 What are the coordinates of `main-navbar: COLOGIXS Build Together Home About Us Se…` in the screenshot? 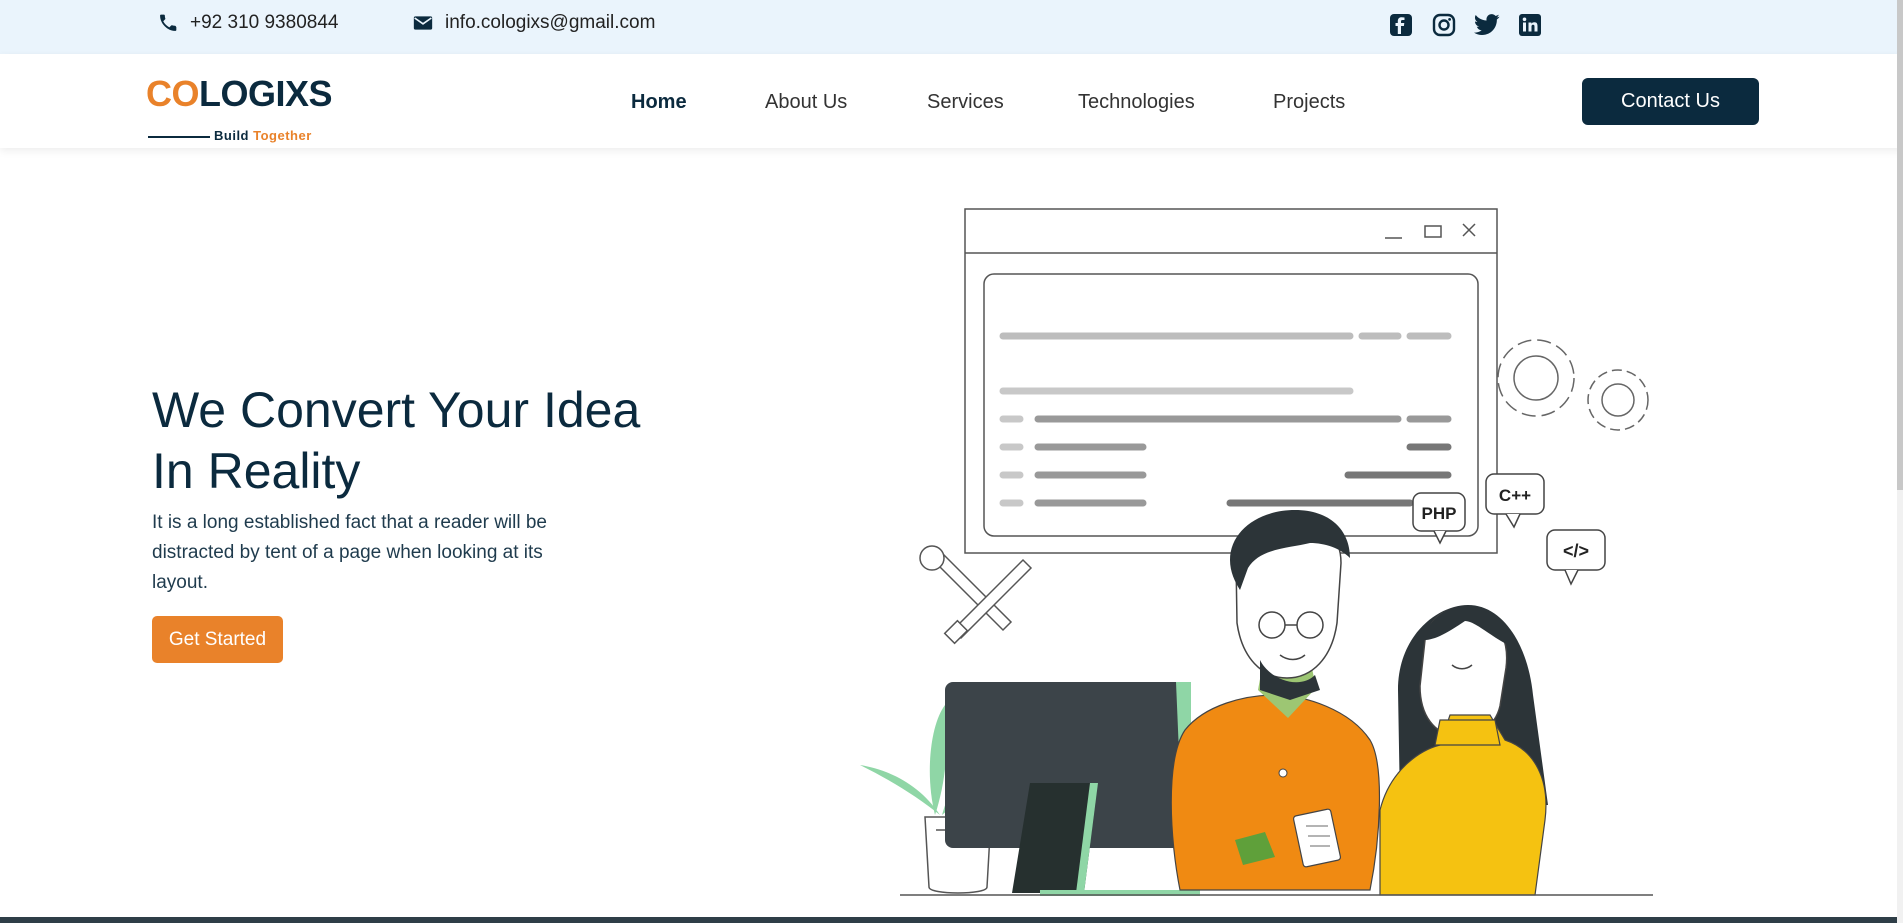 It's located at (951, 101).